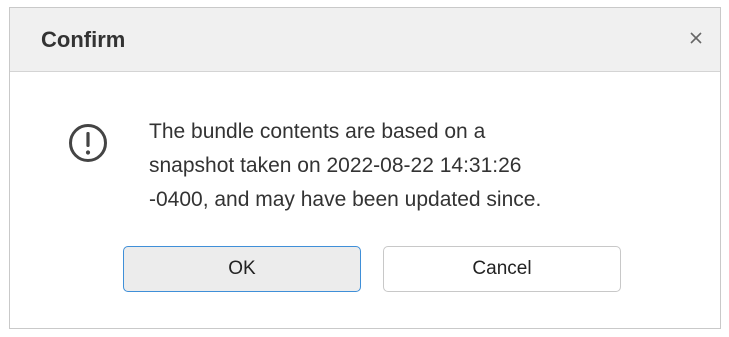 Image resolution: width=729 pixels, height=337 pixels. Describe the element at coordinates (83, 39) in the screenshot. I see `dialog-title: Confirm` at that location.